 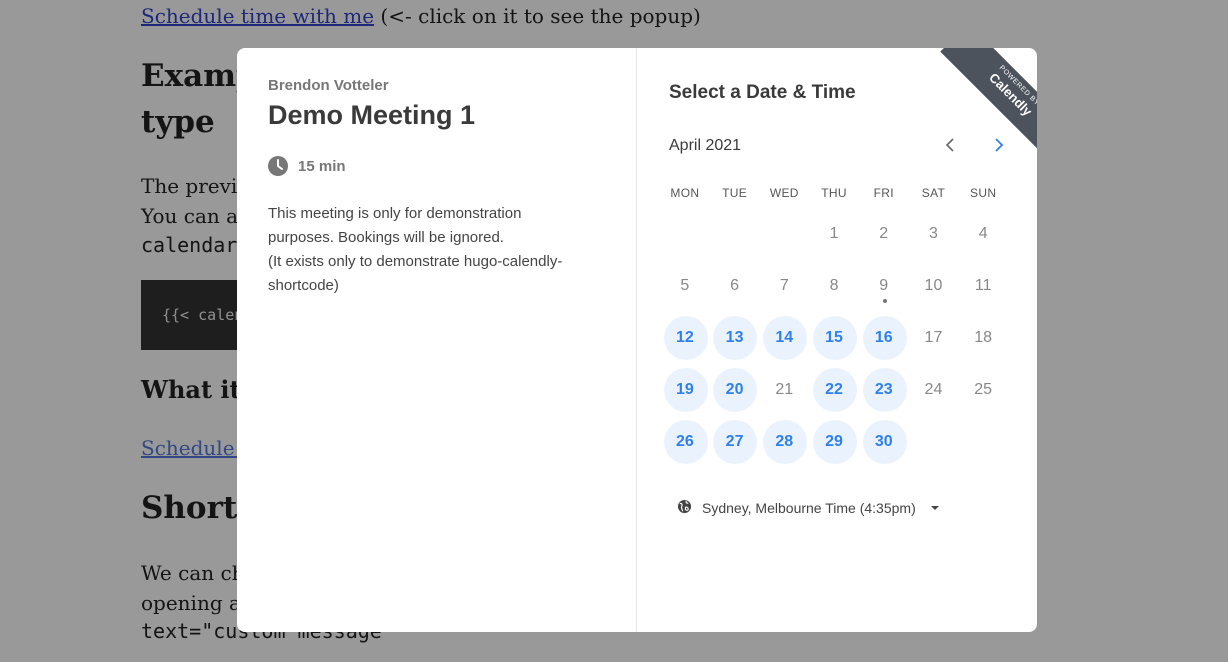 I want to click on clock-icon, so click(x=278, y=166).